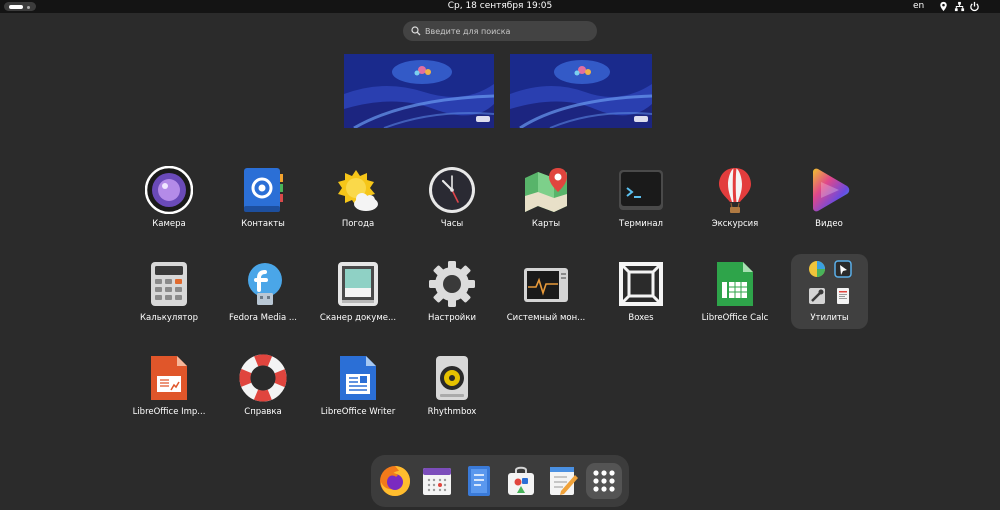  I want to click on document-viewer-icon, so click(843, 296).